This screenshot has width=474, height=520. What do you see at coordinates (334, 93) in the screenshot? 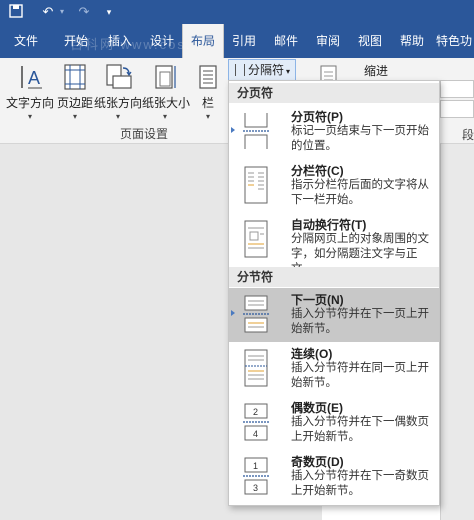
I see `page-breaks-header: 分页符` at bounding box center [334, 93].